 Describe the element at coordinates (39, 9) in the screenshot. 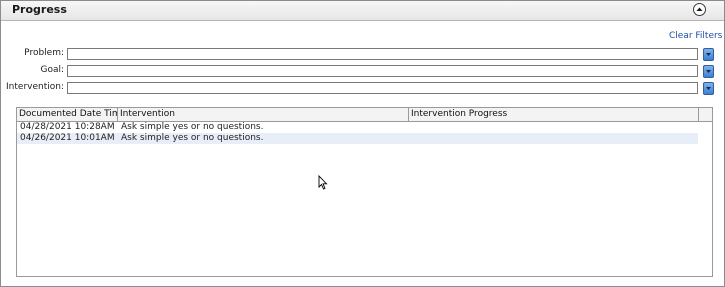

I see `panel-title: Progress` at that location.